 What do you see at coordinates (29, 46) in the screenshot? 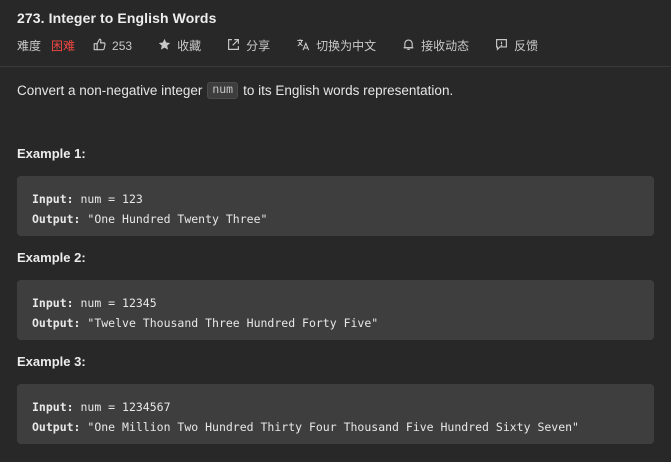
I see `difficulty-label: 难度` at bounding box center [29, 46].